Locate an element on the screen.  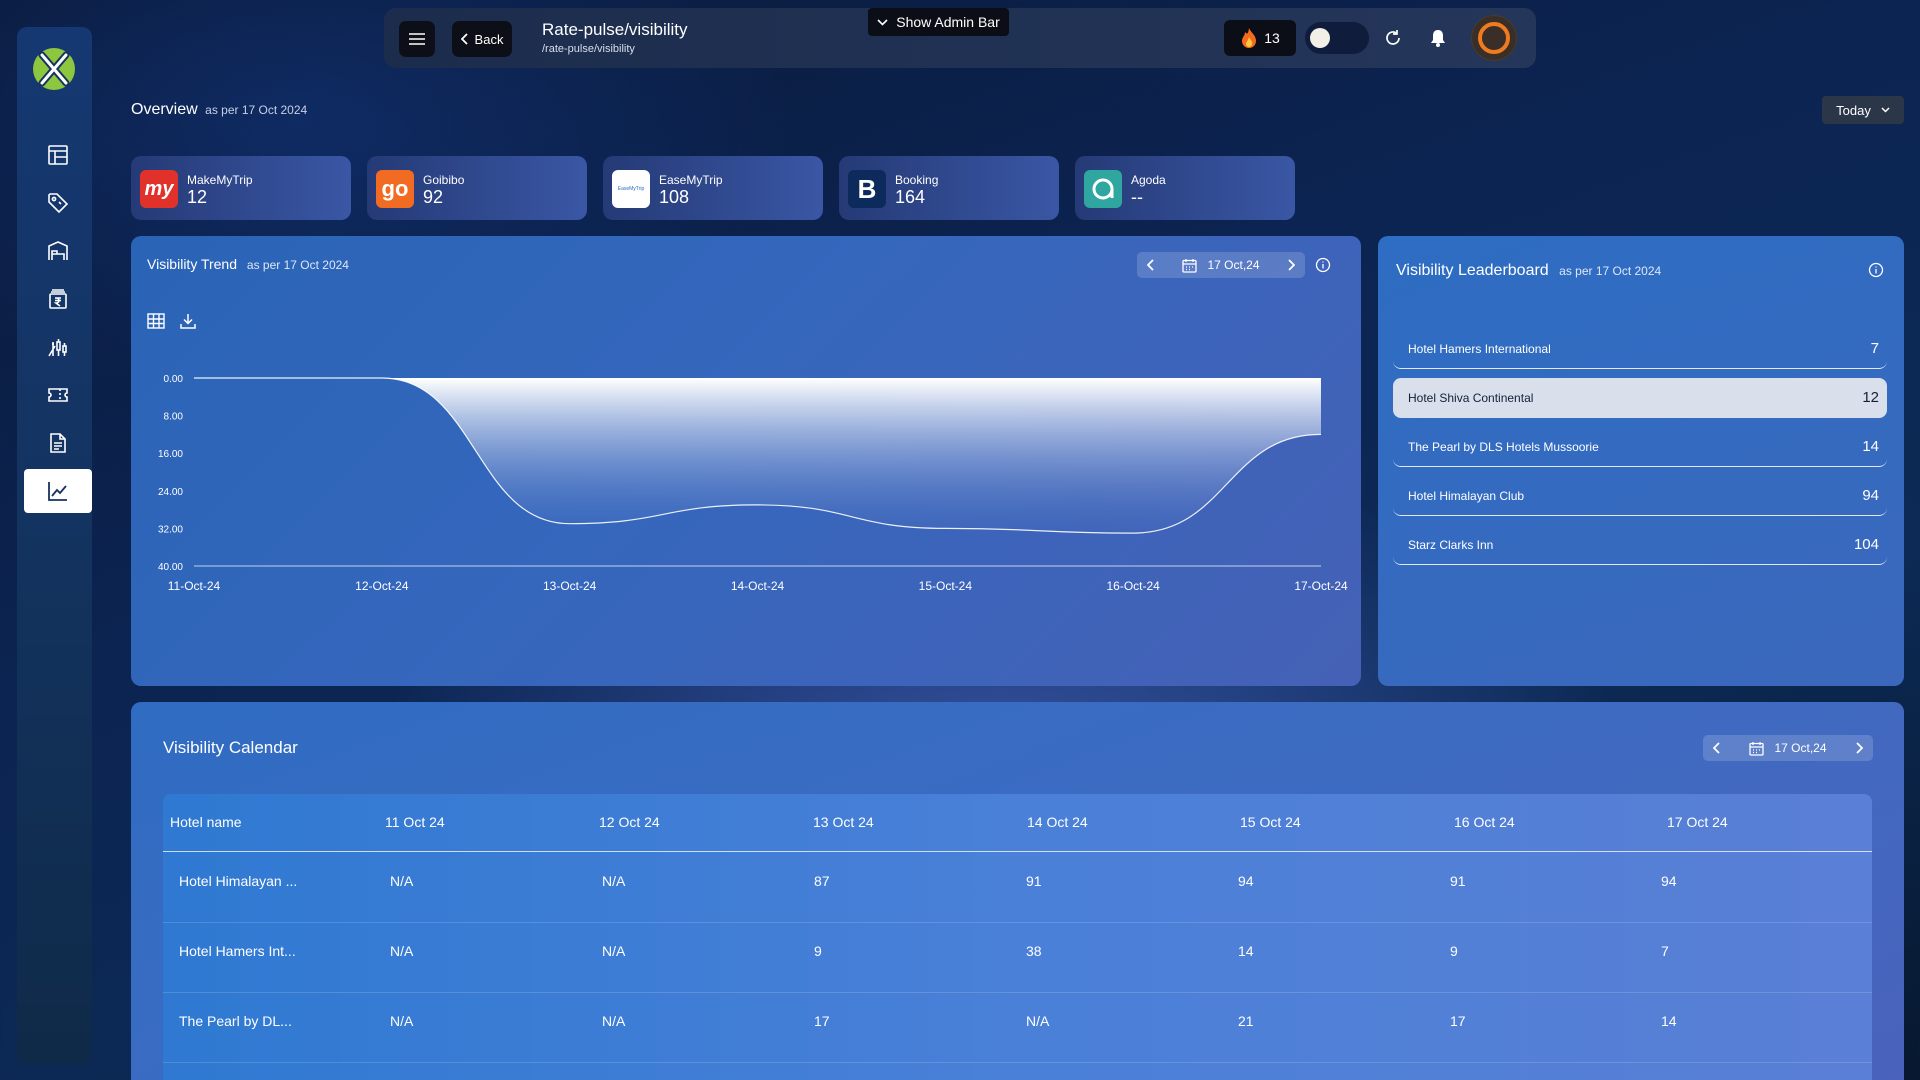
layout-icon is located at coordinates (58, 155).